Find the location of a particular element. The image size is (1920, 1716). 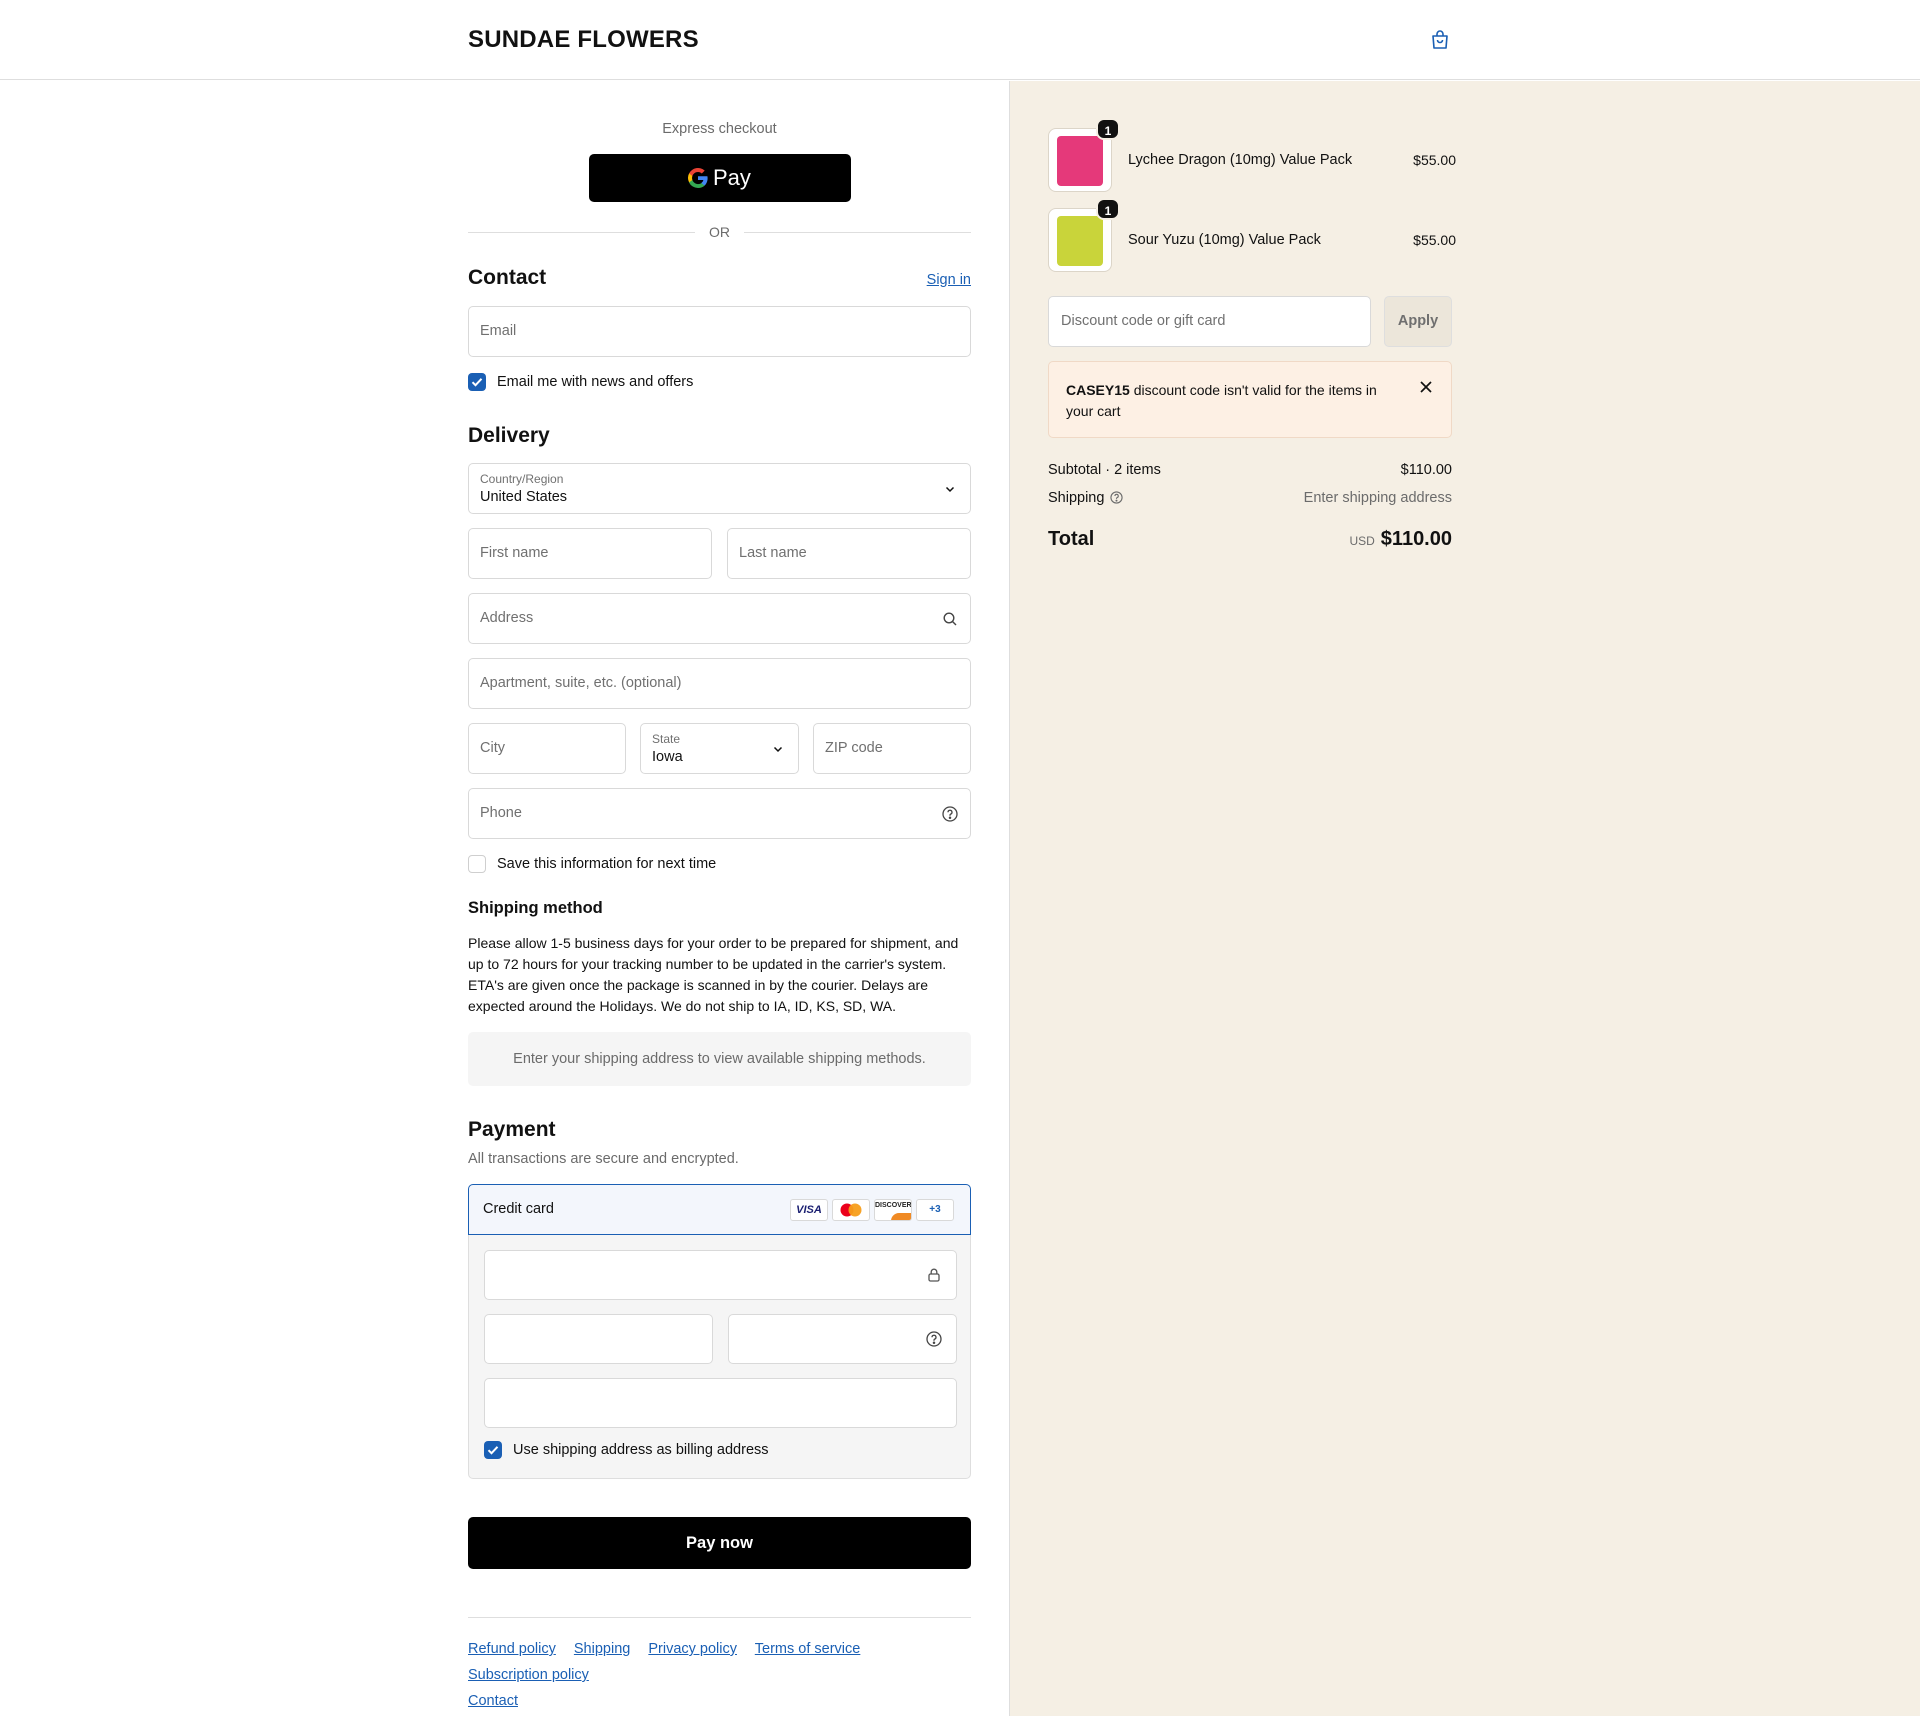

shipping-label-wrap: Shipping is located at coordinates (1086, 498).